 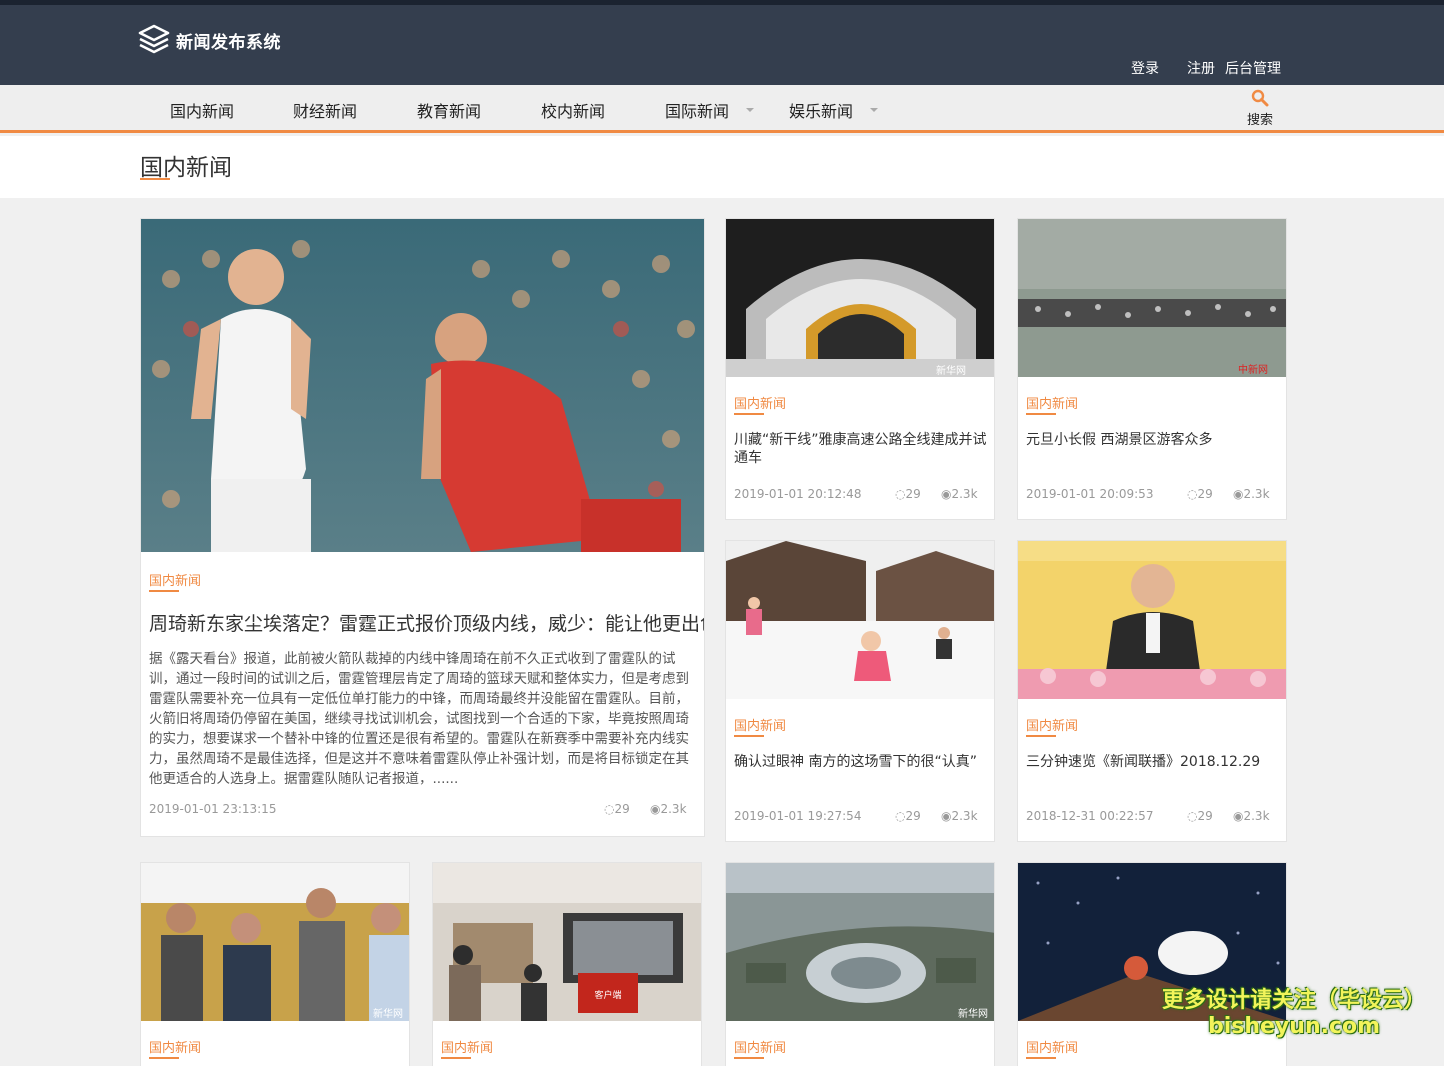 I want to click on watermark-line-2: bisheyun.com, so click(x=1294, y=1026).